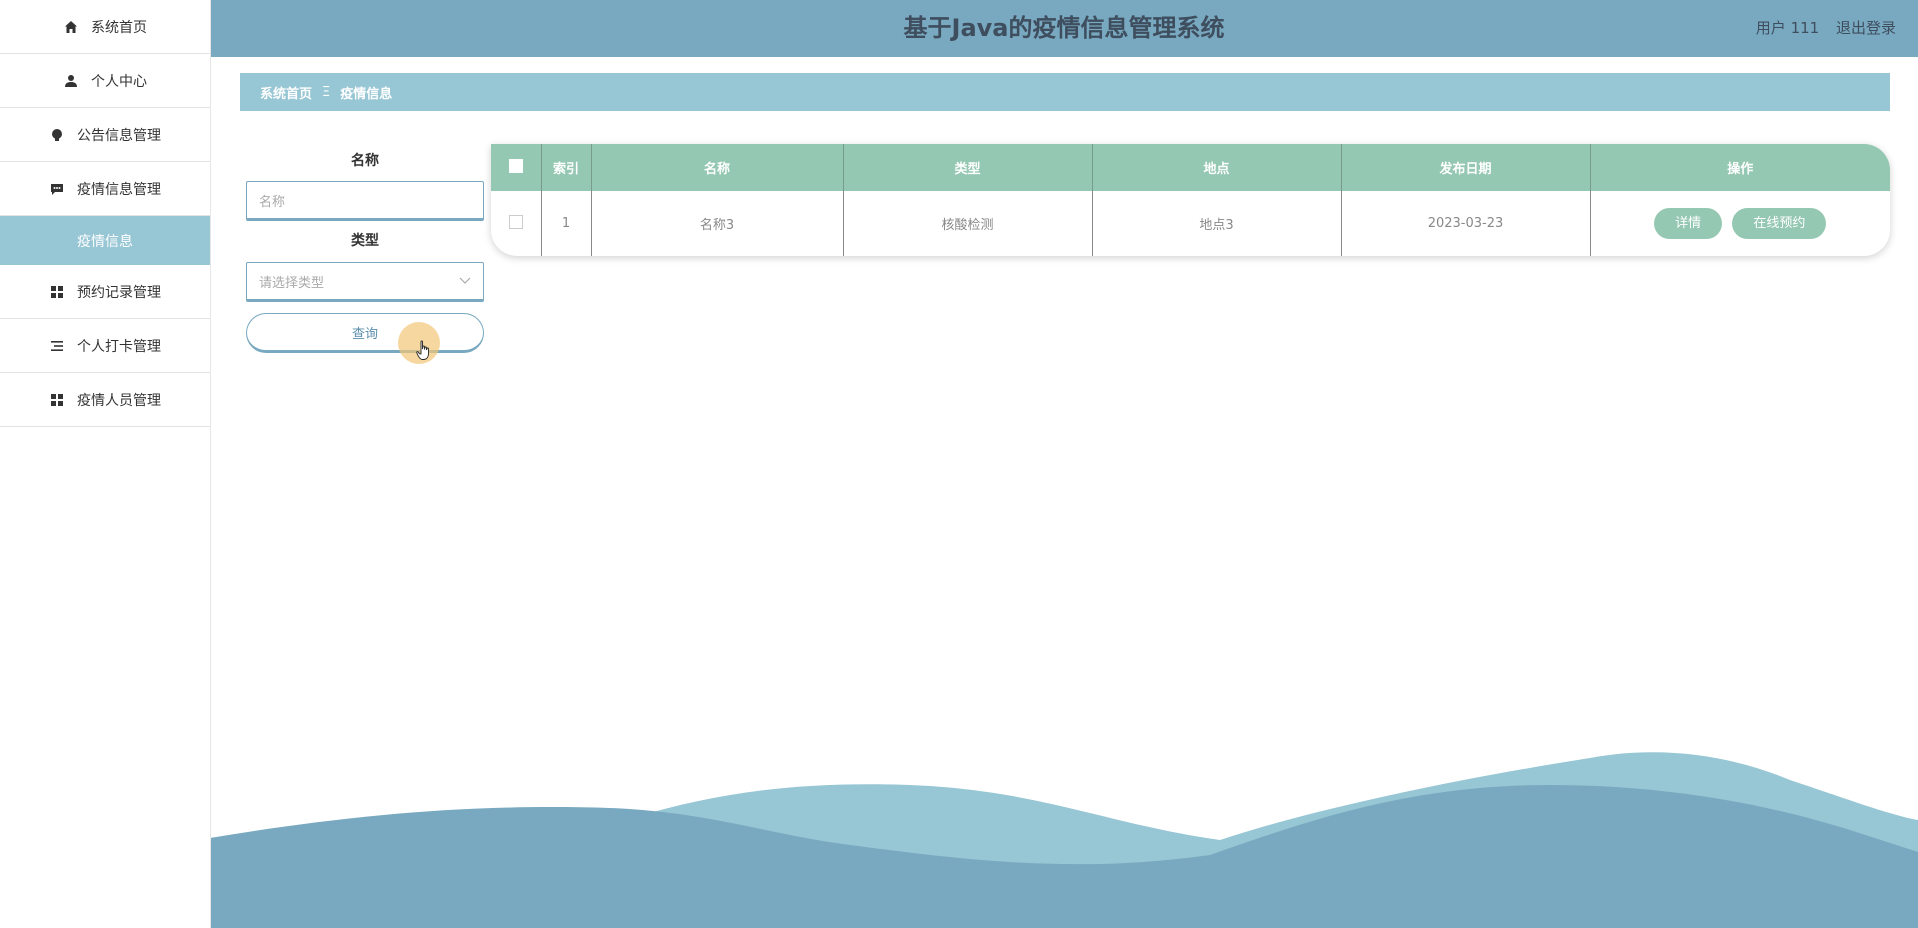 This screenshot has width=1918, height=928. Describe the element at coordinates (119, 292) in the screenshot. I see `sidebar-item-label: 预约记录管理` at that location.